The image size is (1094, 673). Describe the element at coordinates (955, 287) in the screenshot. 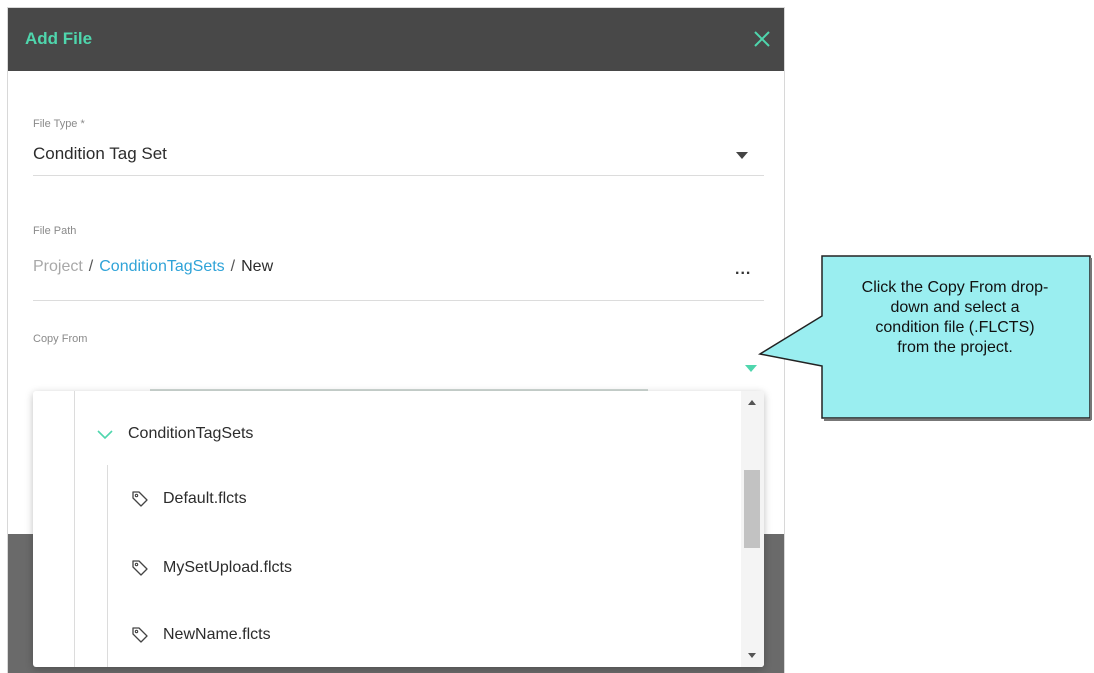

I see `callout-line: Click the Copy From drop-` at that location.